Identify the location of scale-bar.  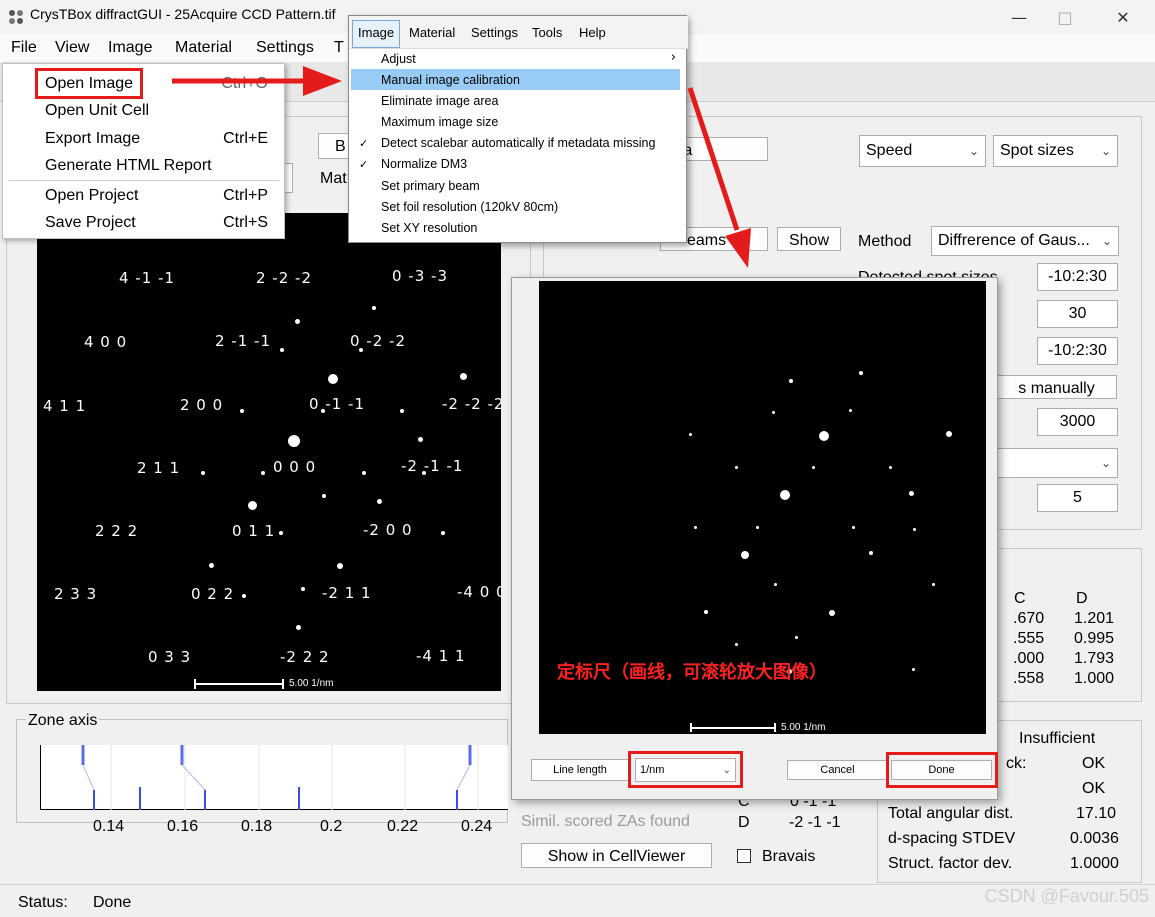
(733, 728).